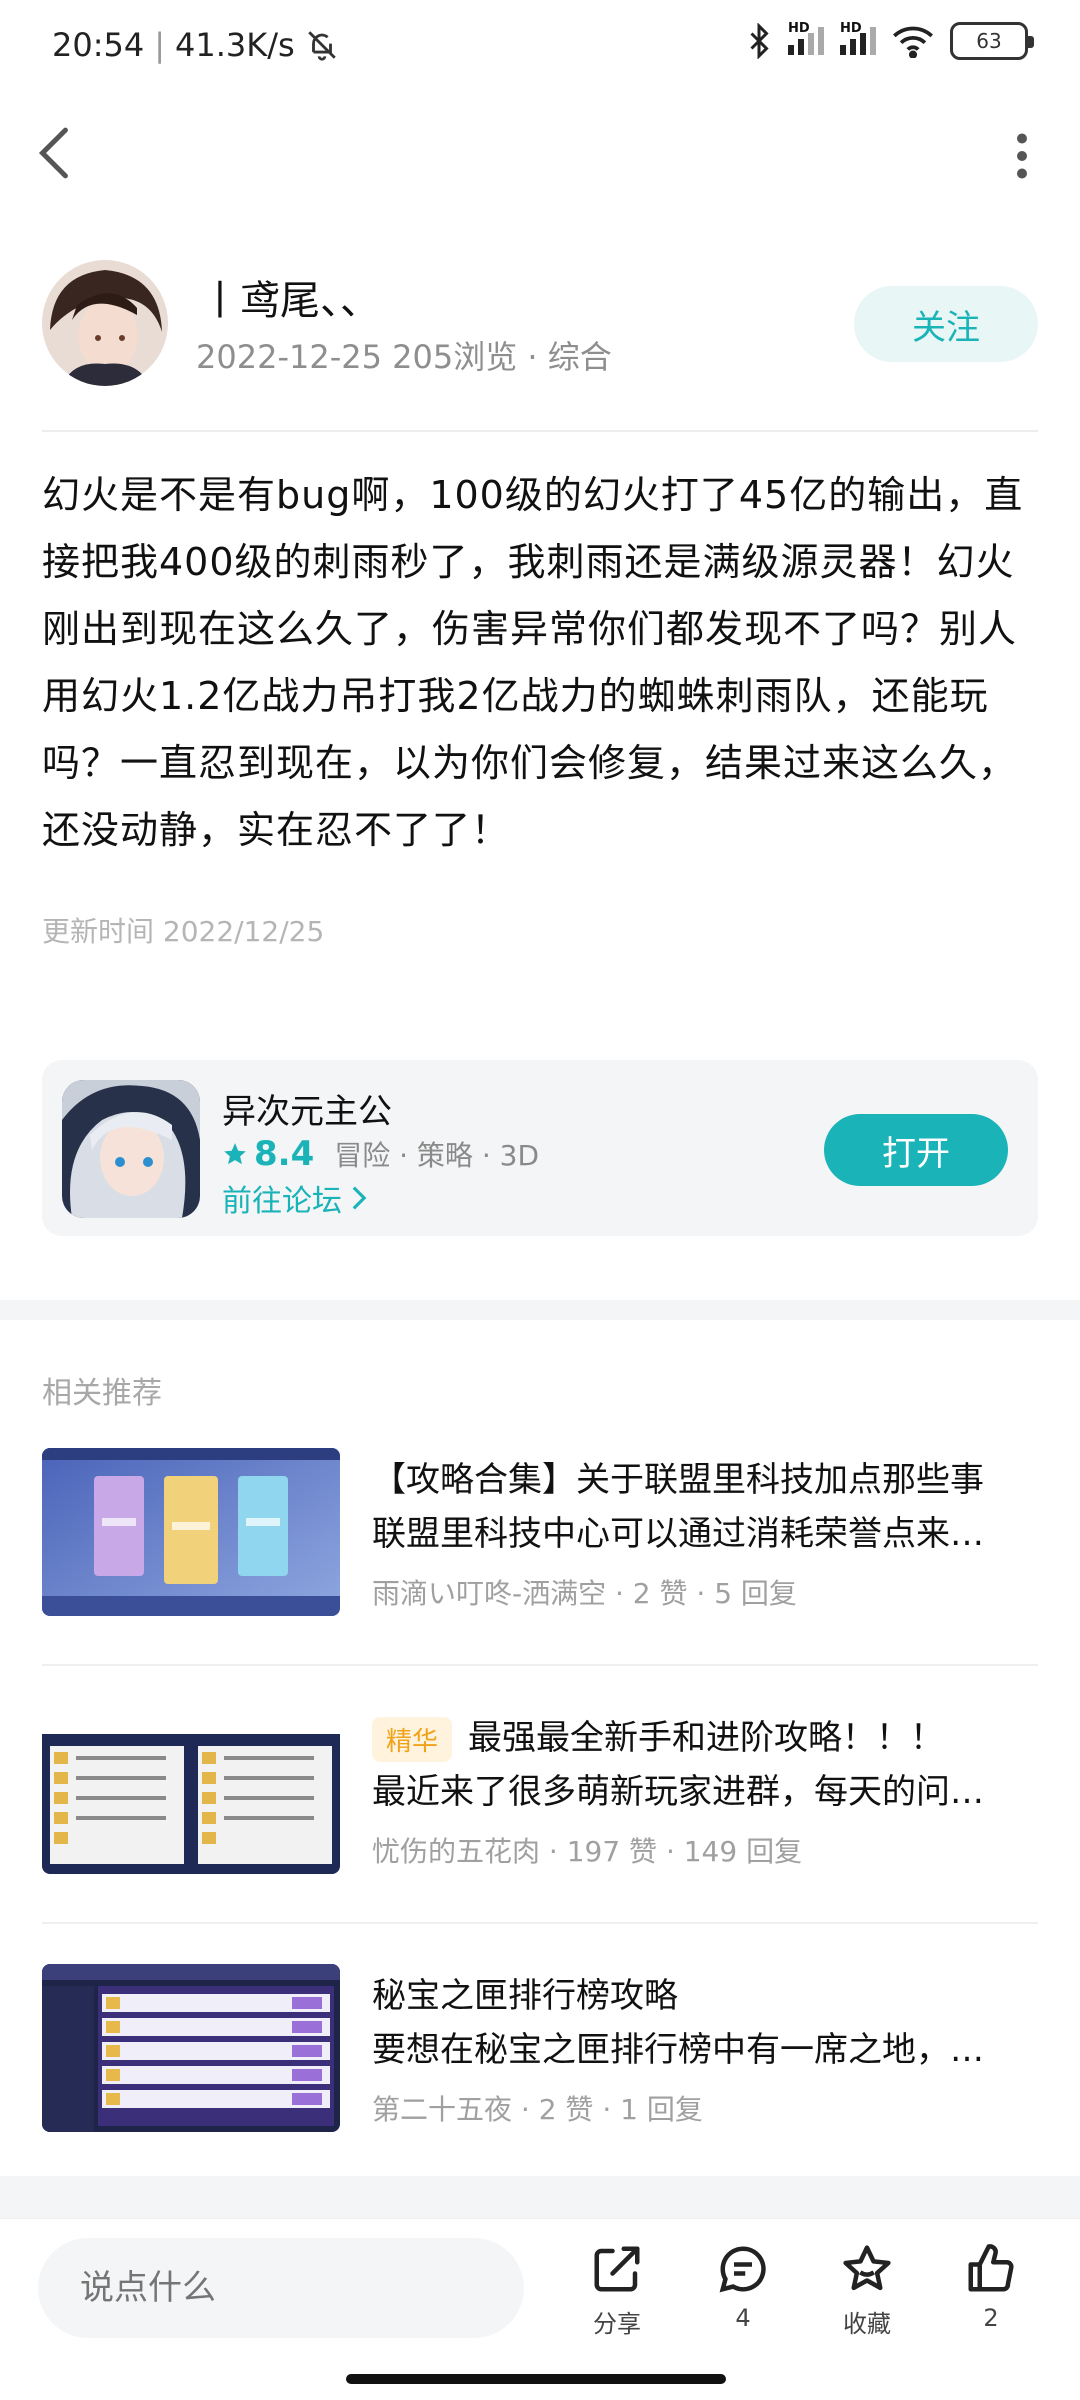  What do you see at coordinates (525, 1992) in the screenshot?
I see `list-item-title: 秘宝之匣排行榜攻略` at bounding box center [525, 1992].